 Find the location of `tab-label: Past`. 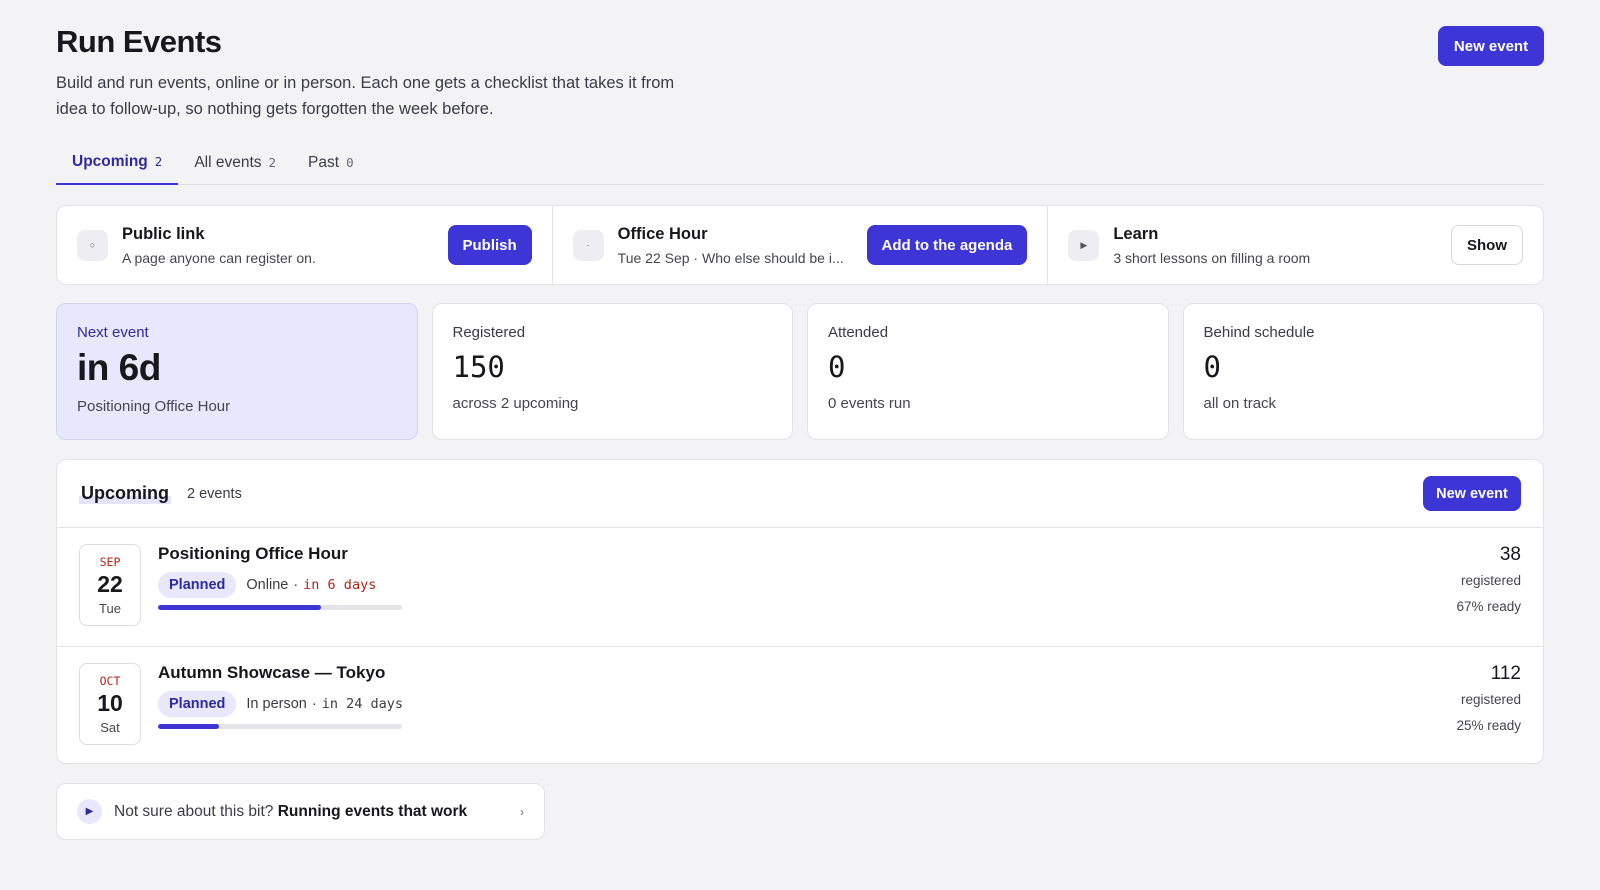

tab-label: Past is located at coordinates (324, 162).